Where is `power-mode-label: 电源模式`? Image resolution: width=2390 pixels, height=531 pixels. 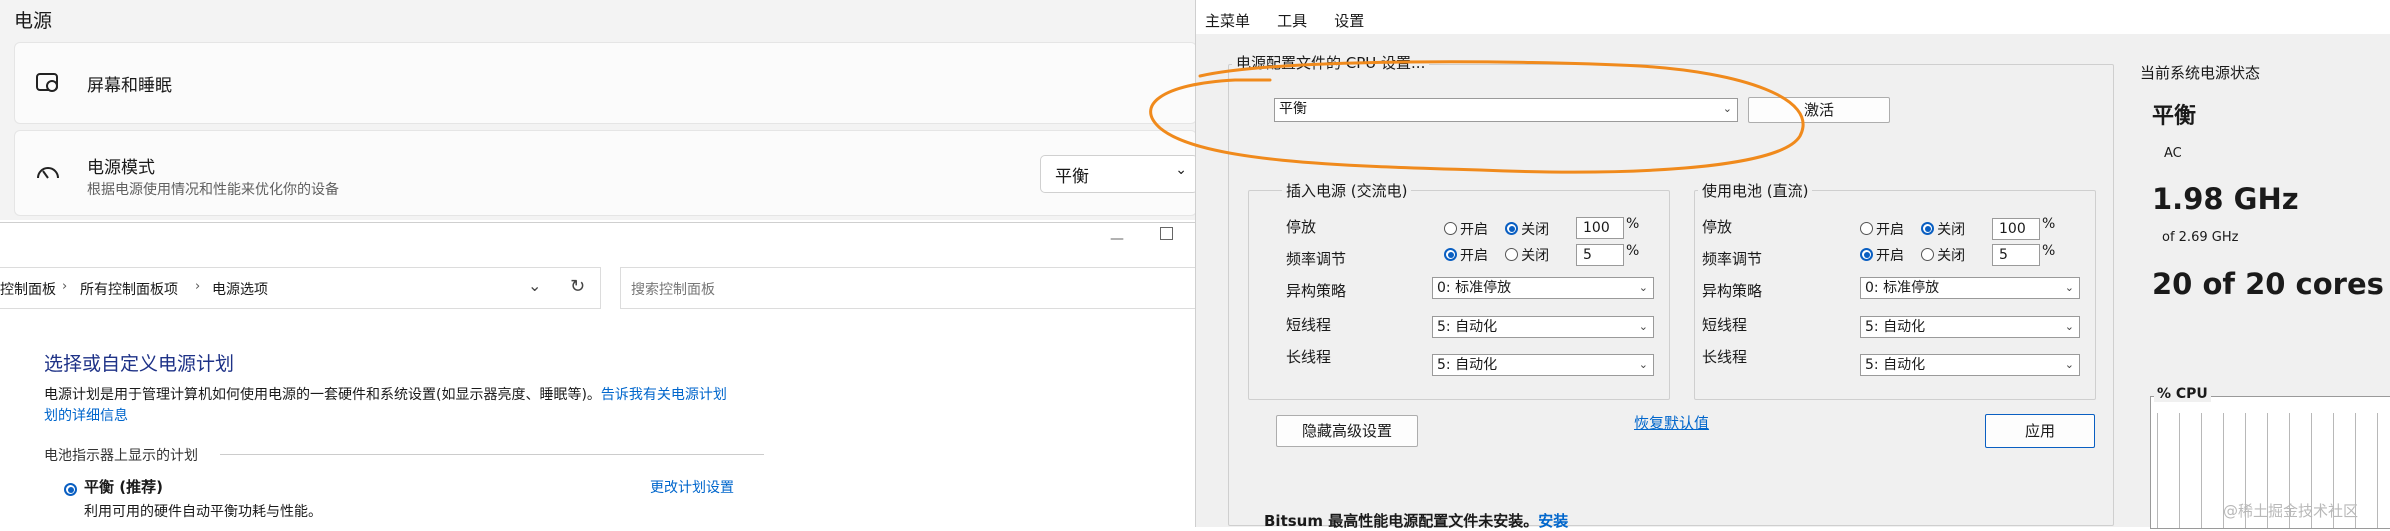
power-mode-label: 电源模式 is located at coordinates (121, 168).